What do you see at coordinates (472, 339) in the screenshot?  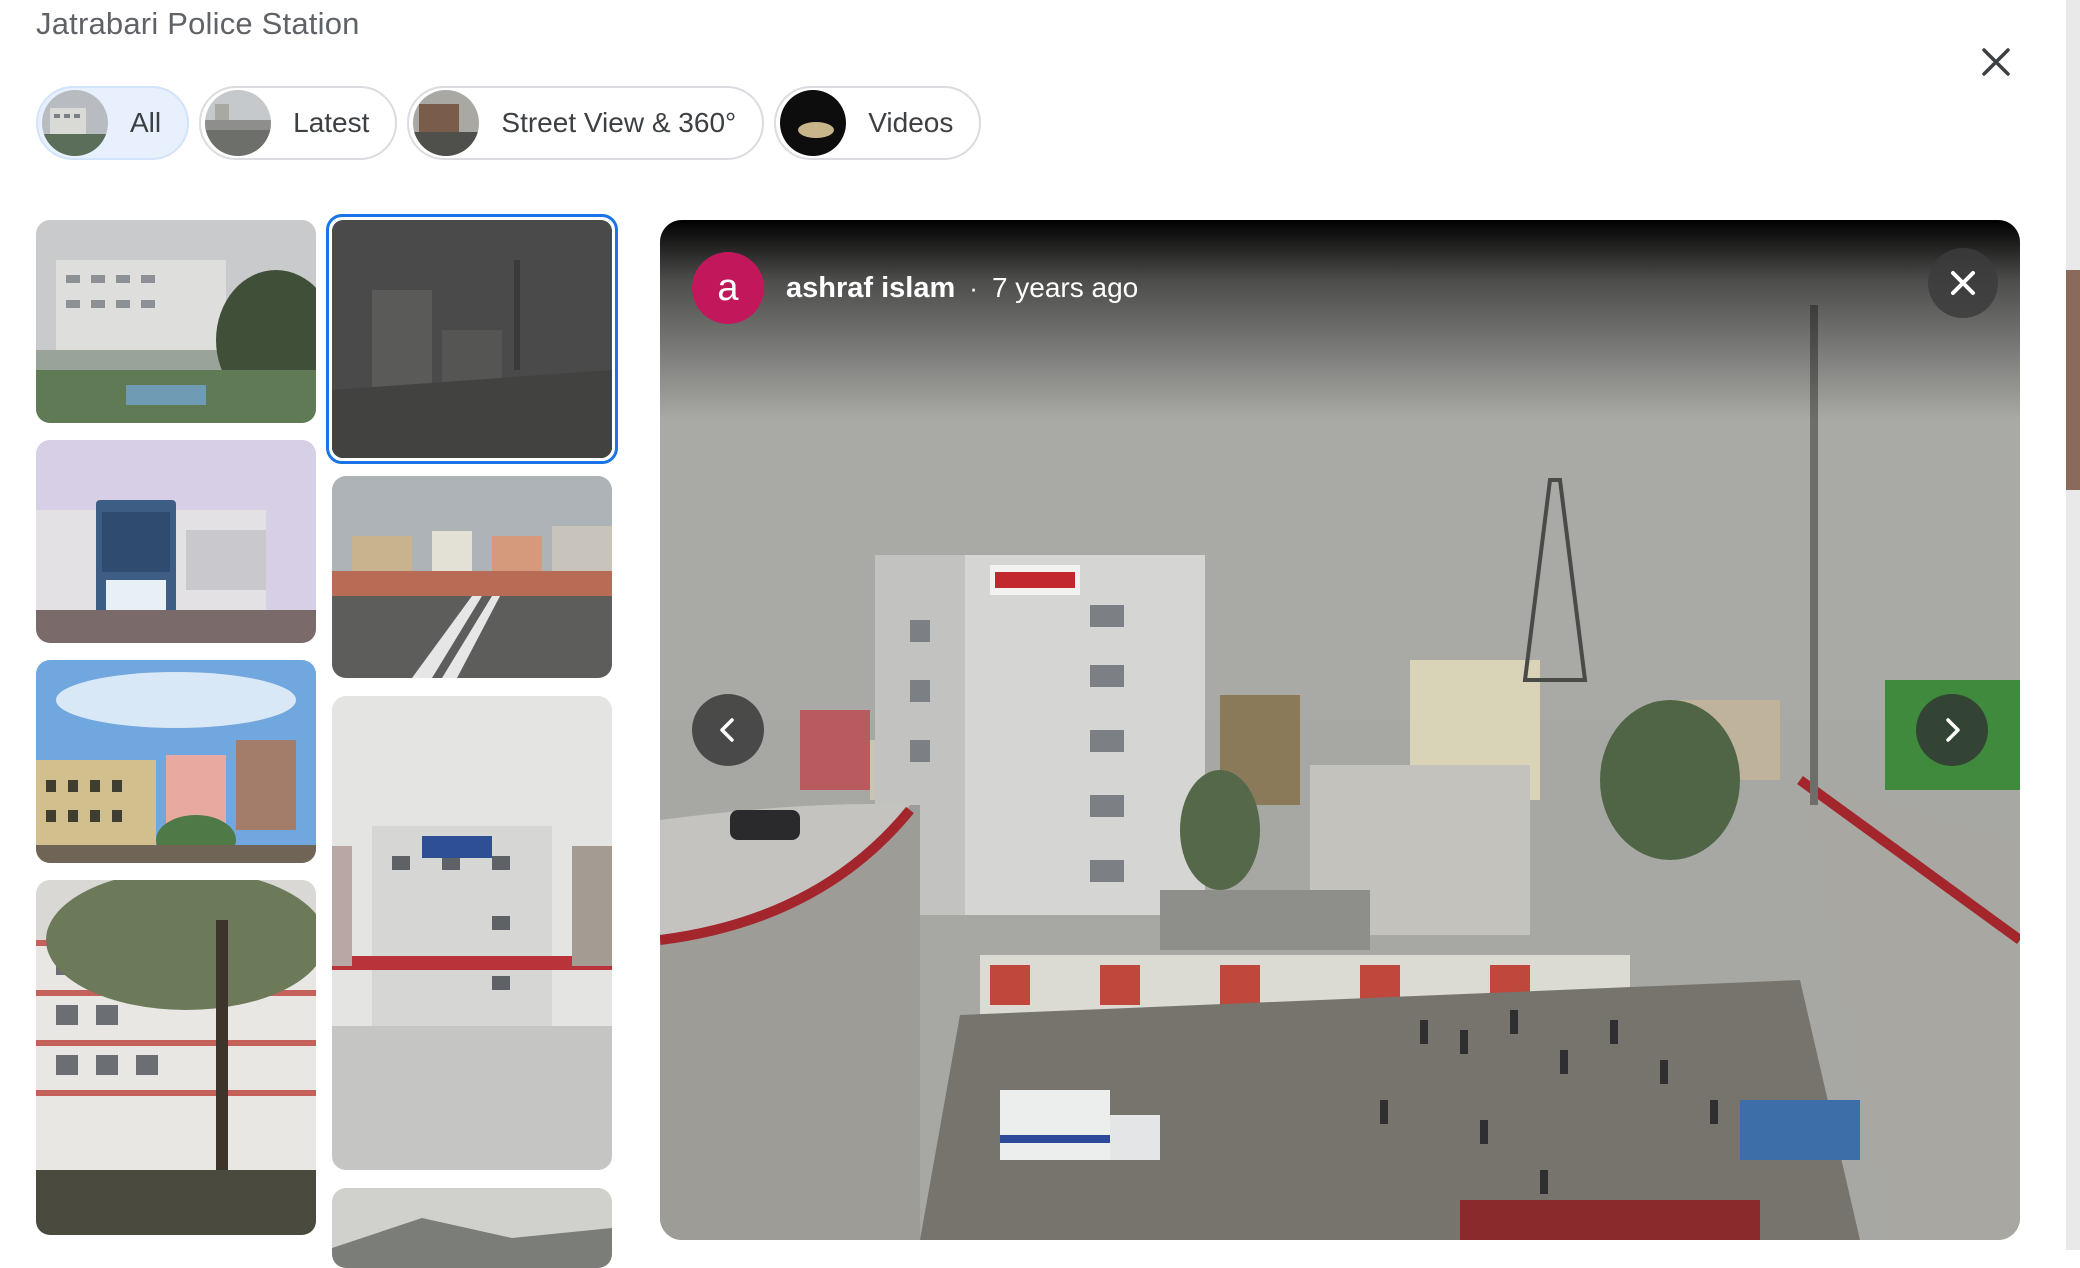 I see `photo-thumbnail-selected` at bounding box center [472, 339].